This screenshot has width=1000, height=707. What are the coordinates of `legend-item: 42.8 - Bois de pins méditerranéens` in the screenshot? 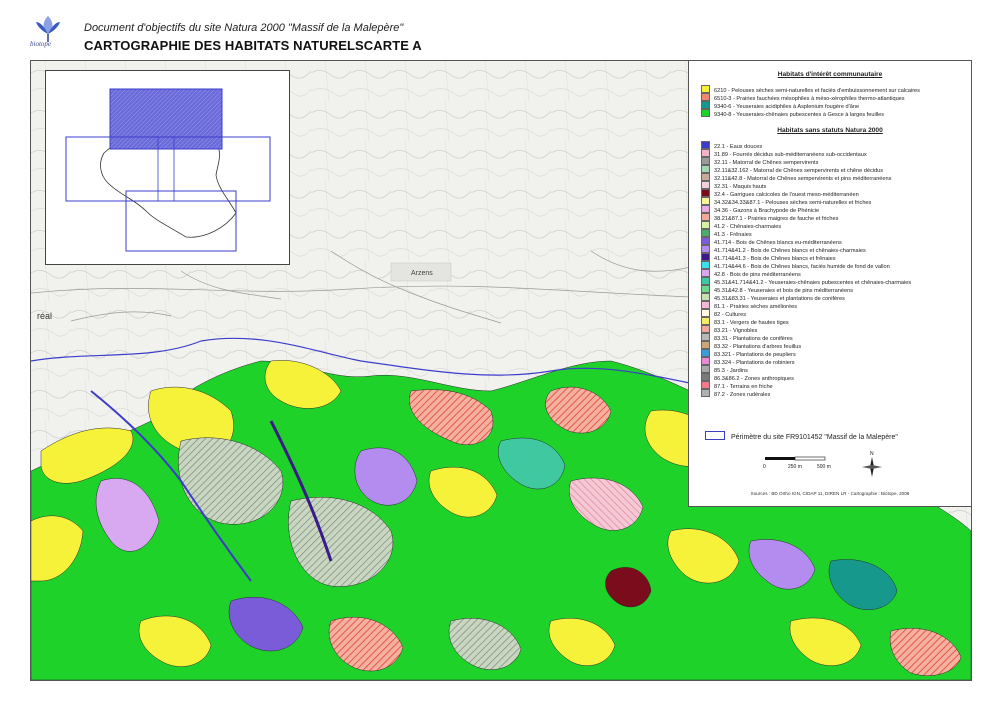 It's located at (751, 273).